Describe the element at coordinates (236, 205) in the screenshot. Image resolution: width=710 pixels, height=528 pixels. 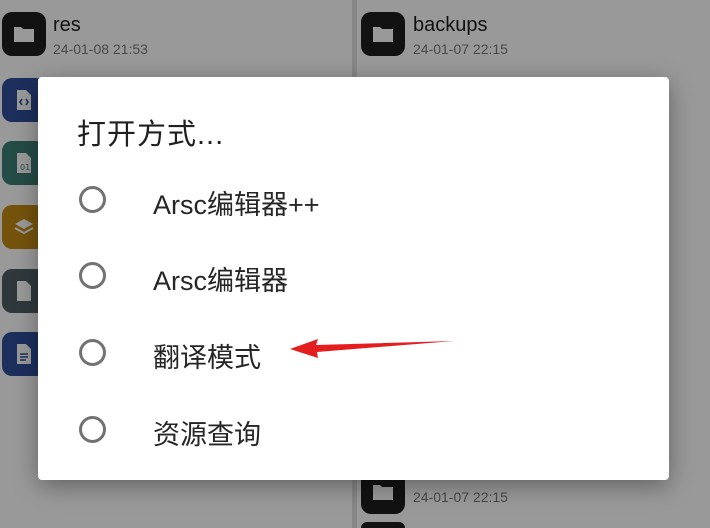
I see `option-label: Arsc编辑器++` at that location.